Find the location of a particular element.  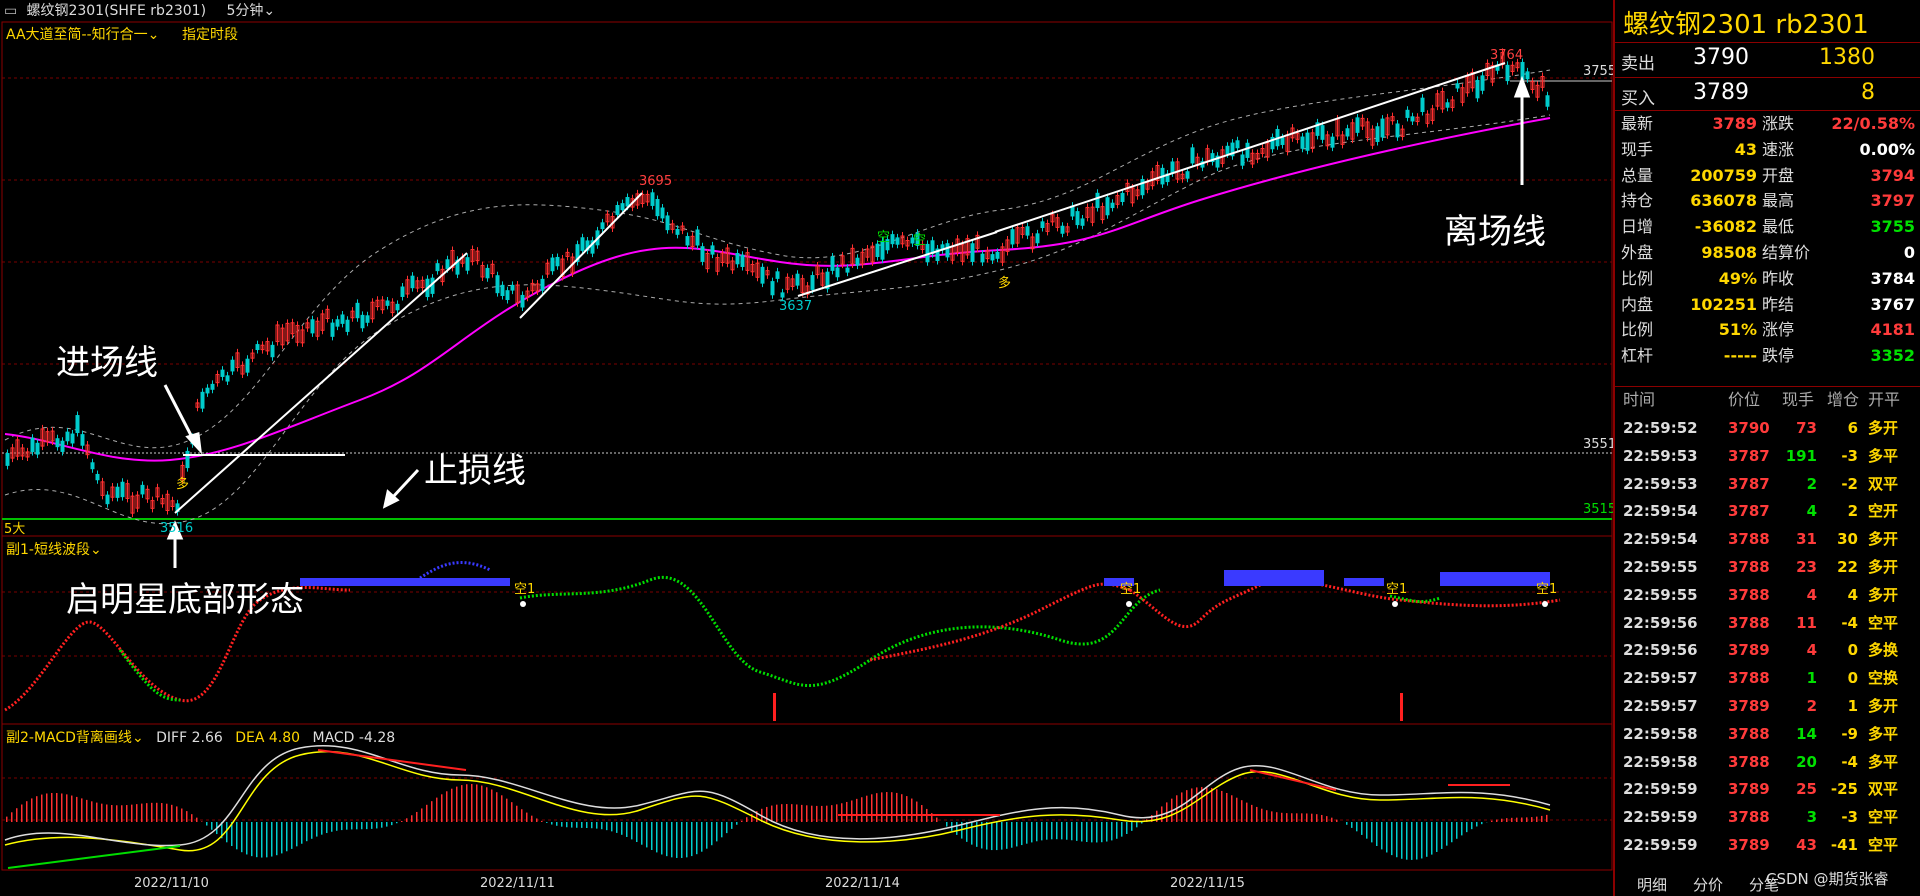

tick-row: 22:59:54 3787 4 2 空开 is located at coordinates (1767, 511).